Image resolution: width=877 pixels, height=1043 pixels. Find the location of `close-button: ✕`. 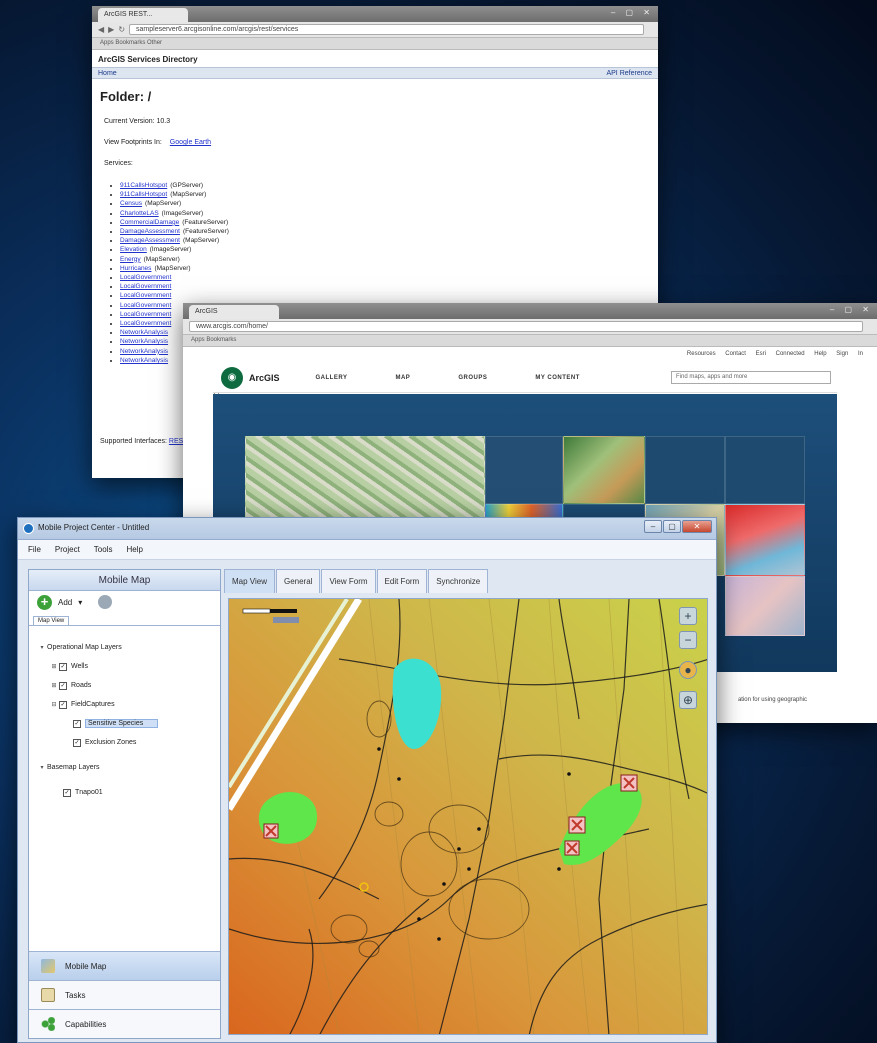

close-button: ✕ is located at coordinates (697, 526).